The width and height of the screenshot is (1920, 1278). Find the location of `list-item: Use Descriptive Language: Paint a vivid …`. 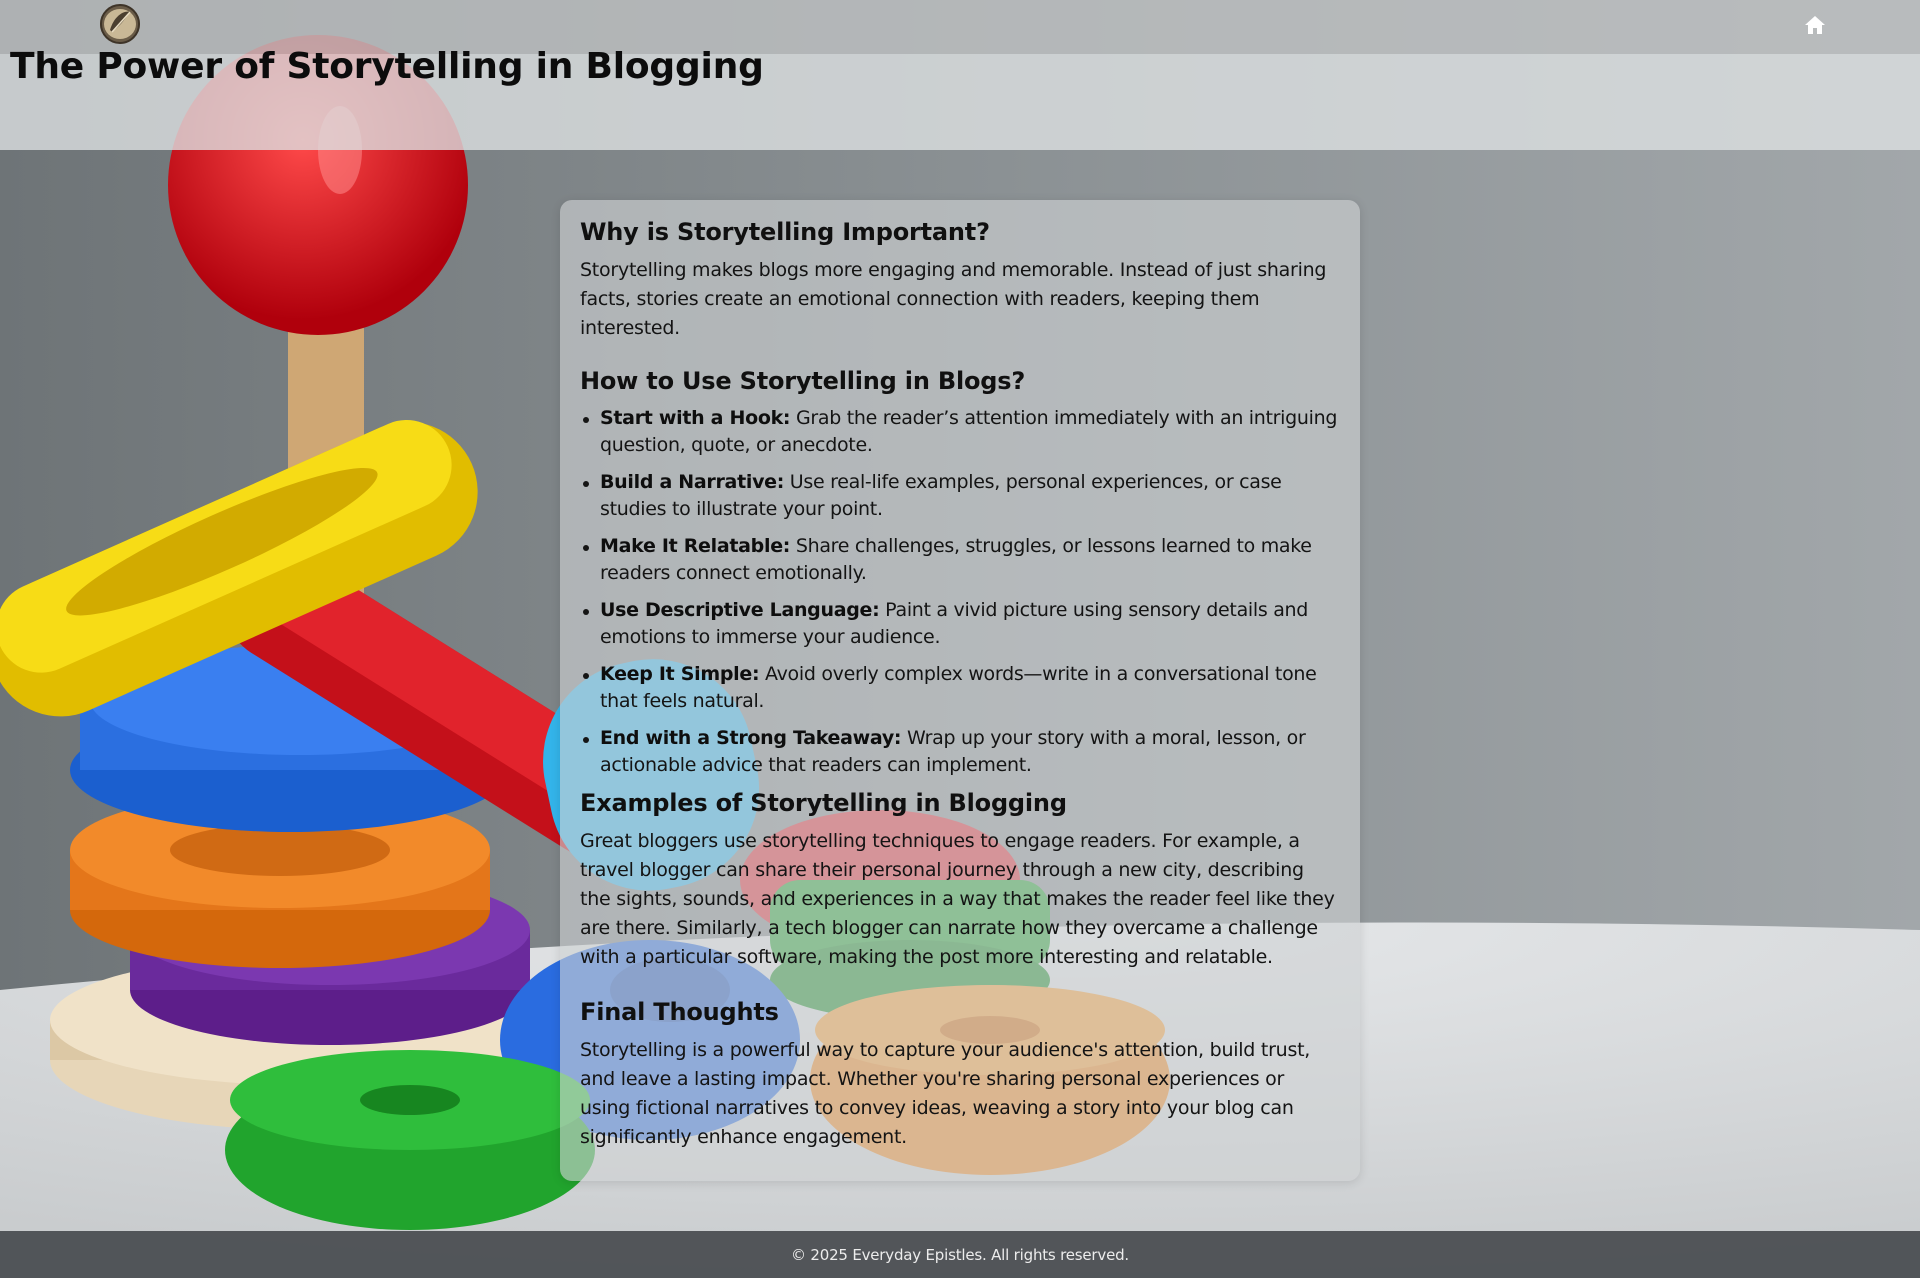

list-item: Use Descriptive Language: Paint a vivid … is located at coordinates (960, 624).